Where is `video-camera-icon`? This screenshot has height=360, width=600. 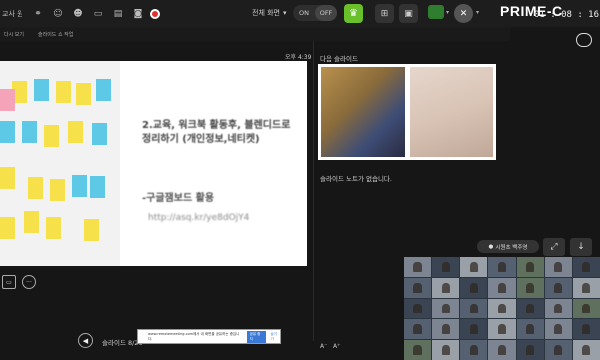
video-camera-icon is located at coordinates (436, 12).